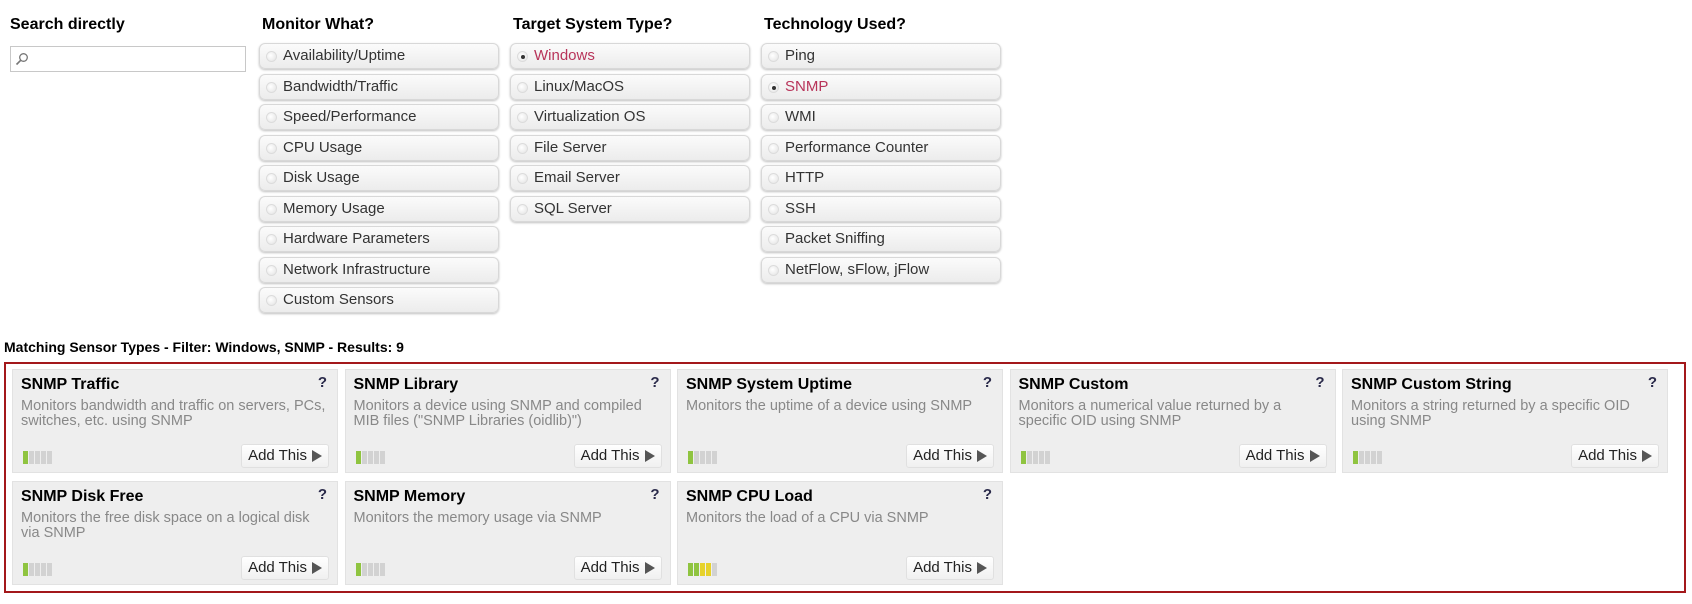 The width and height of the screenshot is (1692, 604). Describe the element at coordinates (321, 177) in the screenshot. I see `filter-option-label: Disk Usage` at that location.